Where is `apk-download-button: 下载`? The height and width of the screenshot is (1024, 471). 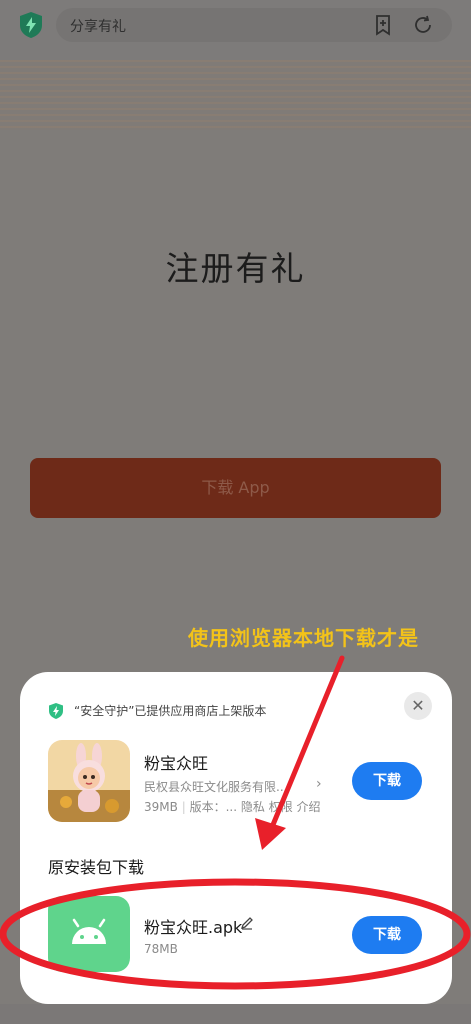 apk-download-button: 下载 is located at coordinates (387, 935).